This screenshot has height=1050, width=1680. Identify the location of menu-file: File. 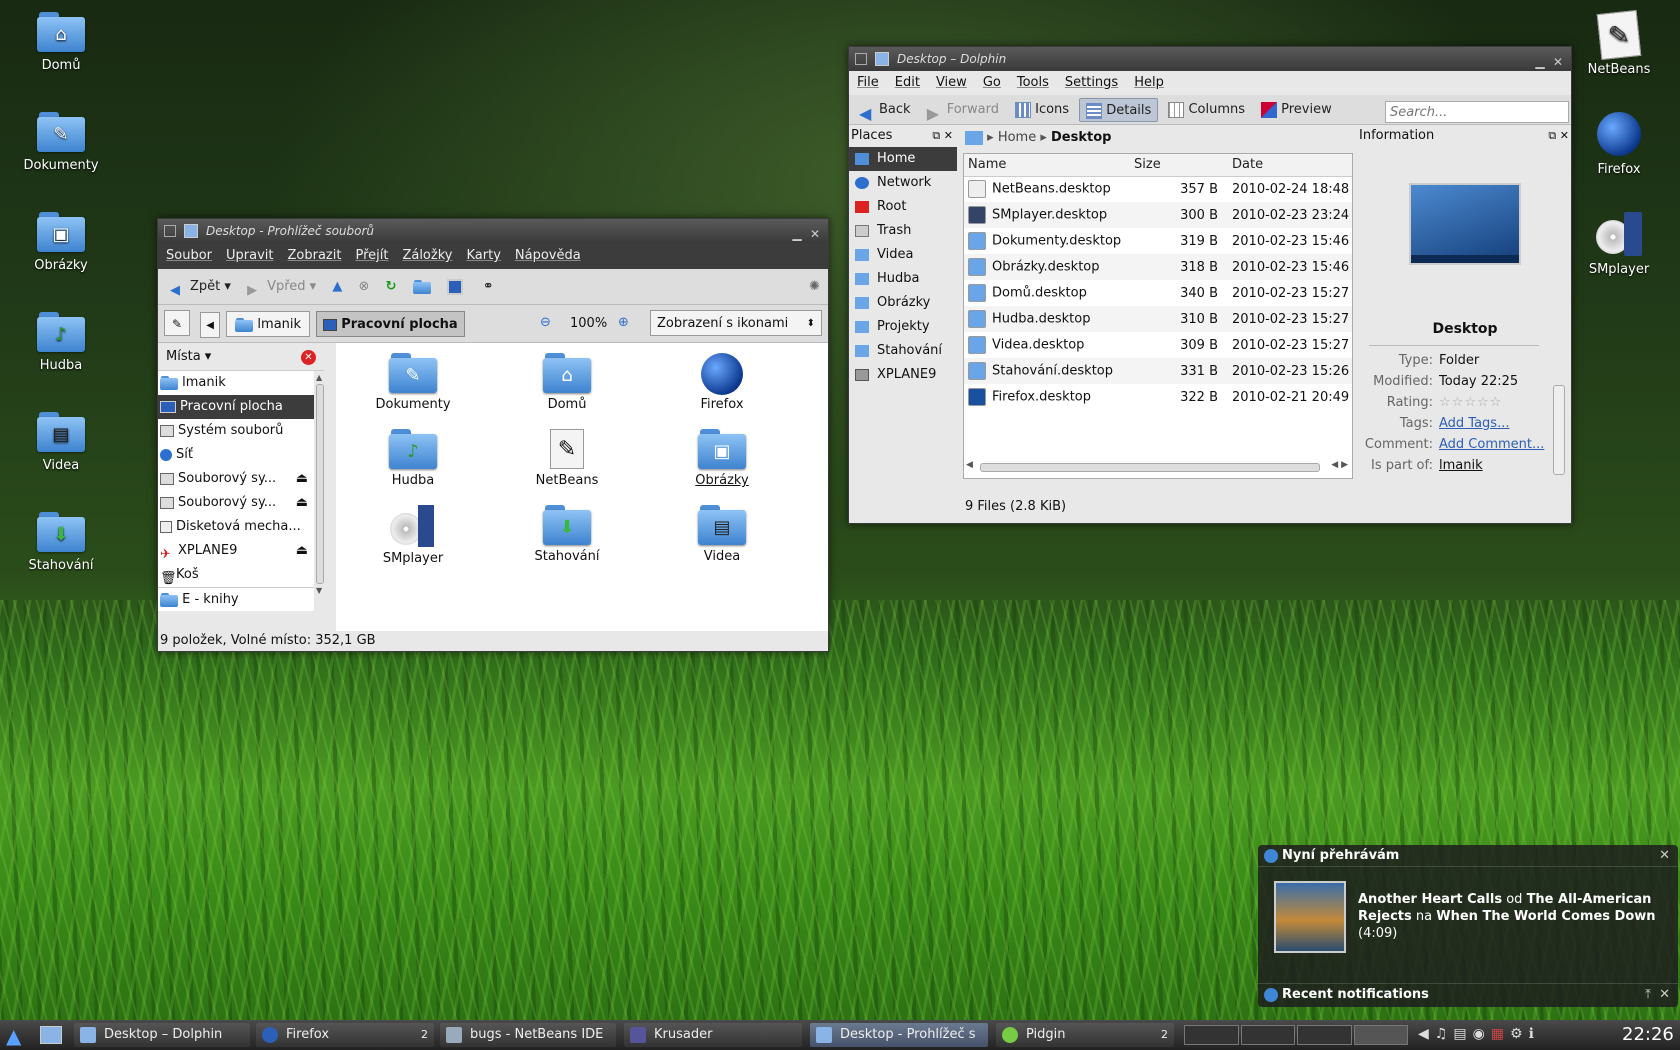
(868, 82).